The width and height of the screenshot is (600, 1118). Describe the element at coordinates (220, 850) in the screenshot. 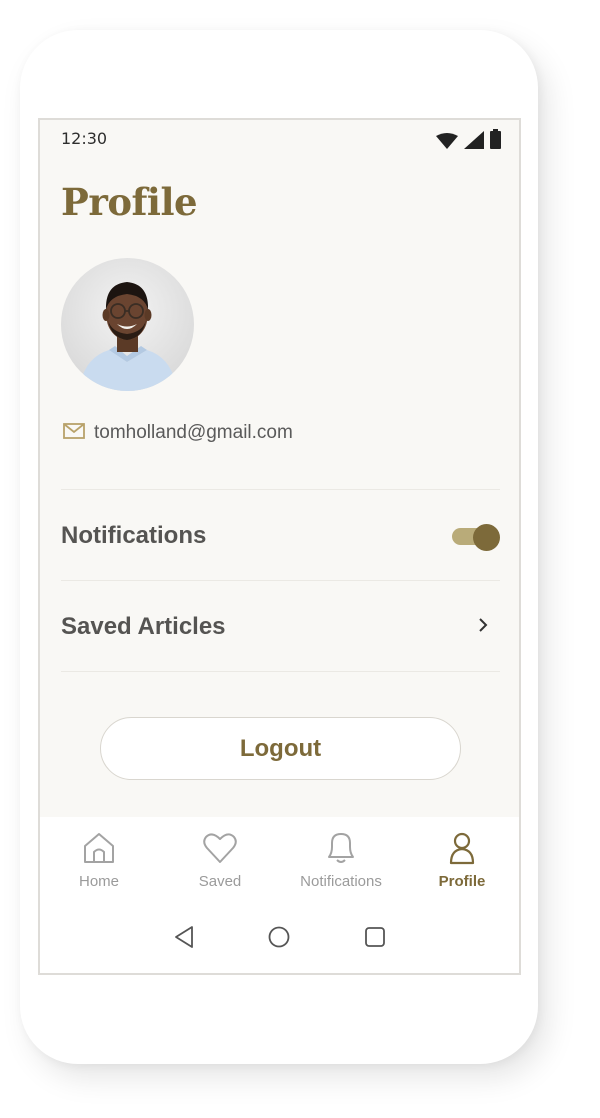

I see `heart-icon` at that location.